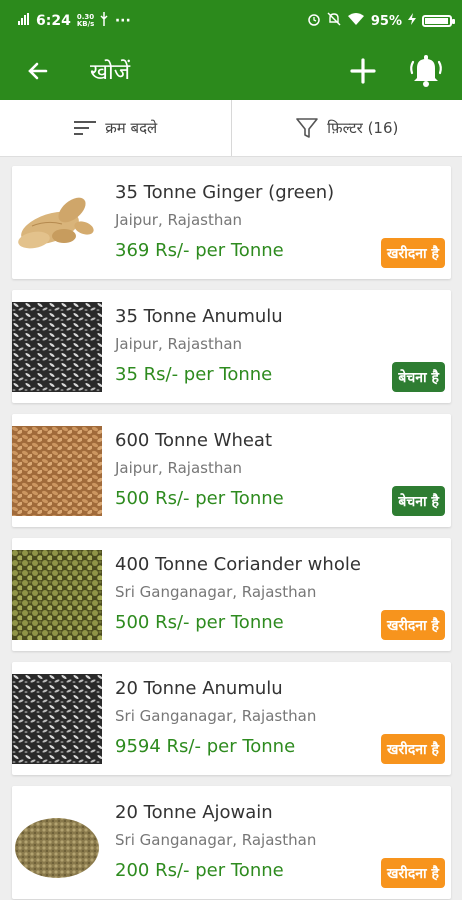 This screenshot has height=900, width=462. What do you see at coordinates (199, 870) in the screenshot?
I see `listing-price: 200 Rs/- per Tonne` at bounding box center [199, 870].